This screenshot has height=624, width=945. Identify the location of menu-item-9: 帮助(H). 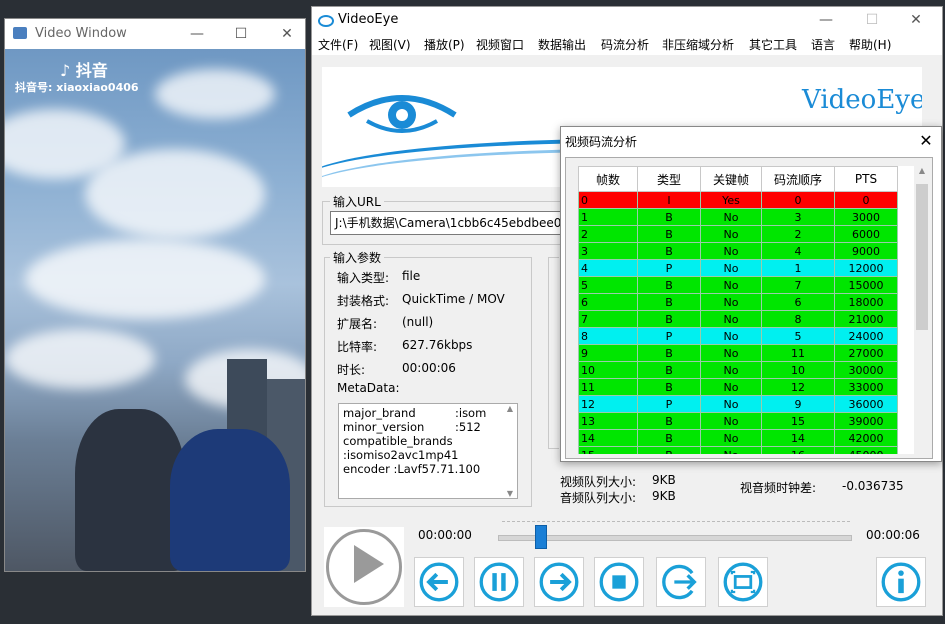
(870, 44).